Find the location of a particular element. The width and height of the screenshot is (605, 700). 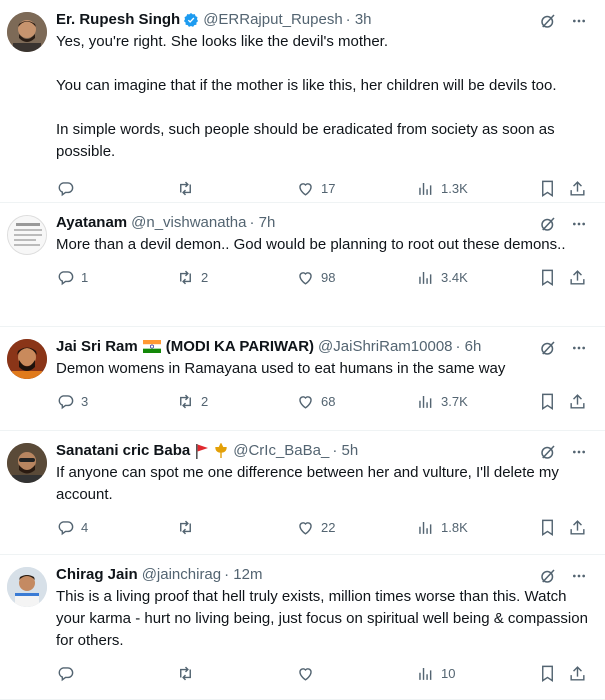

tweet-header: Er. Rupesh Singh @ERRajput_Rupesh · 3h is located at coordinates (324, 20).